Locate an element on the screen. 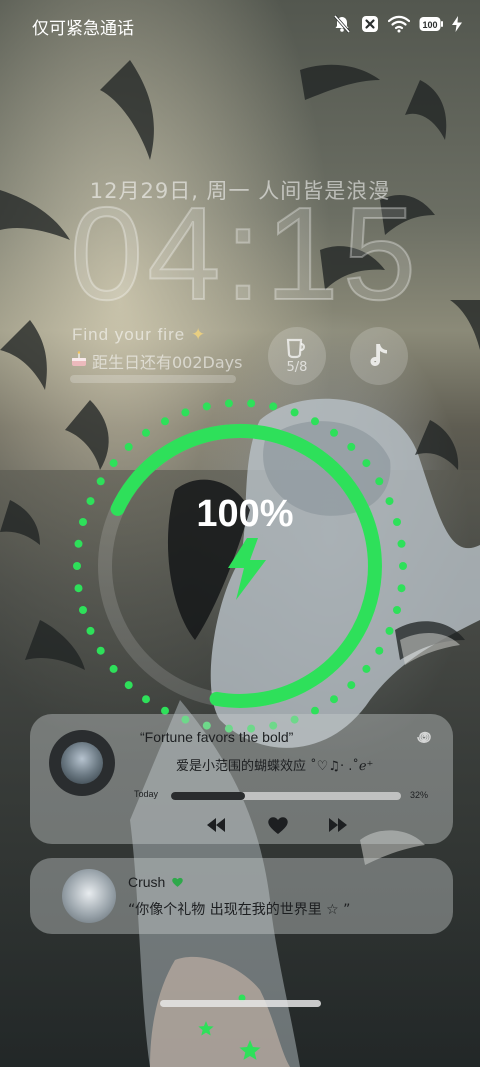 Image resolution: width=480 pixels, height=1067 pixels. album-art is located at coordinates (82, 763).